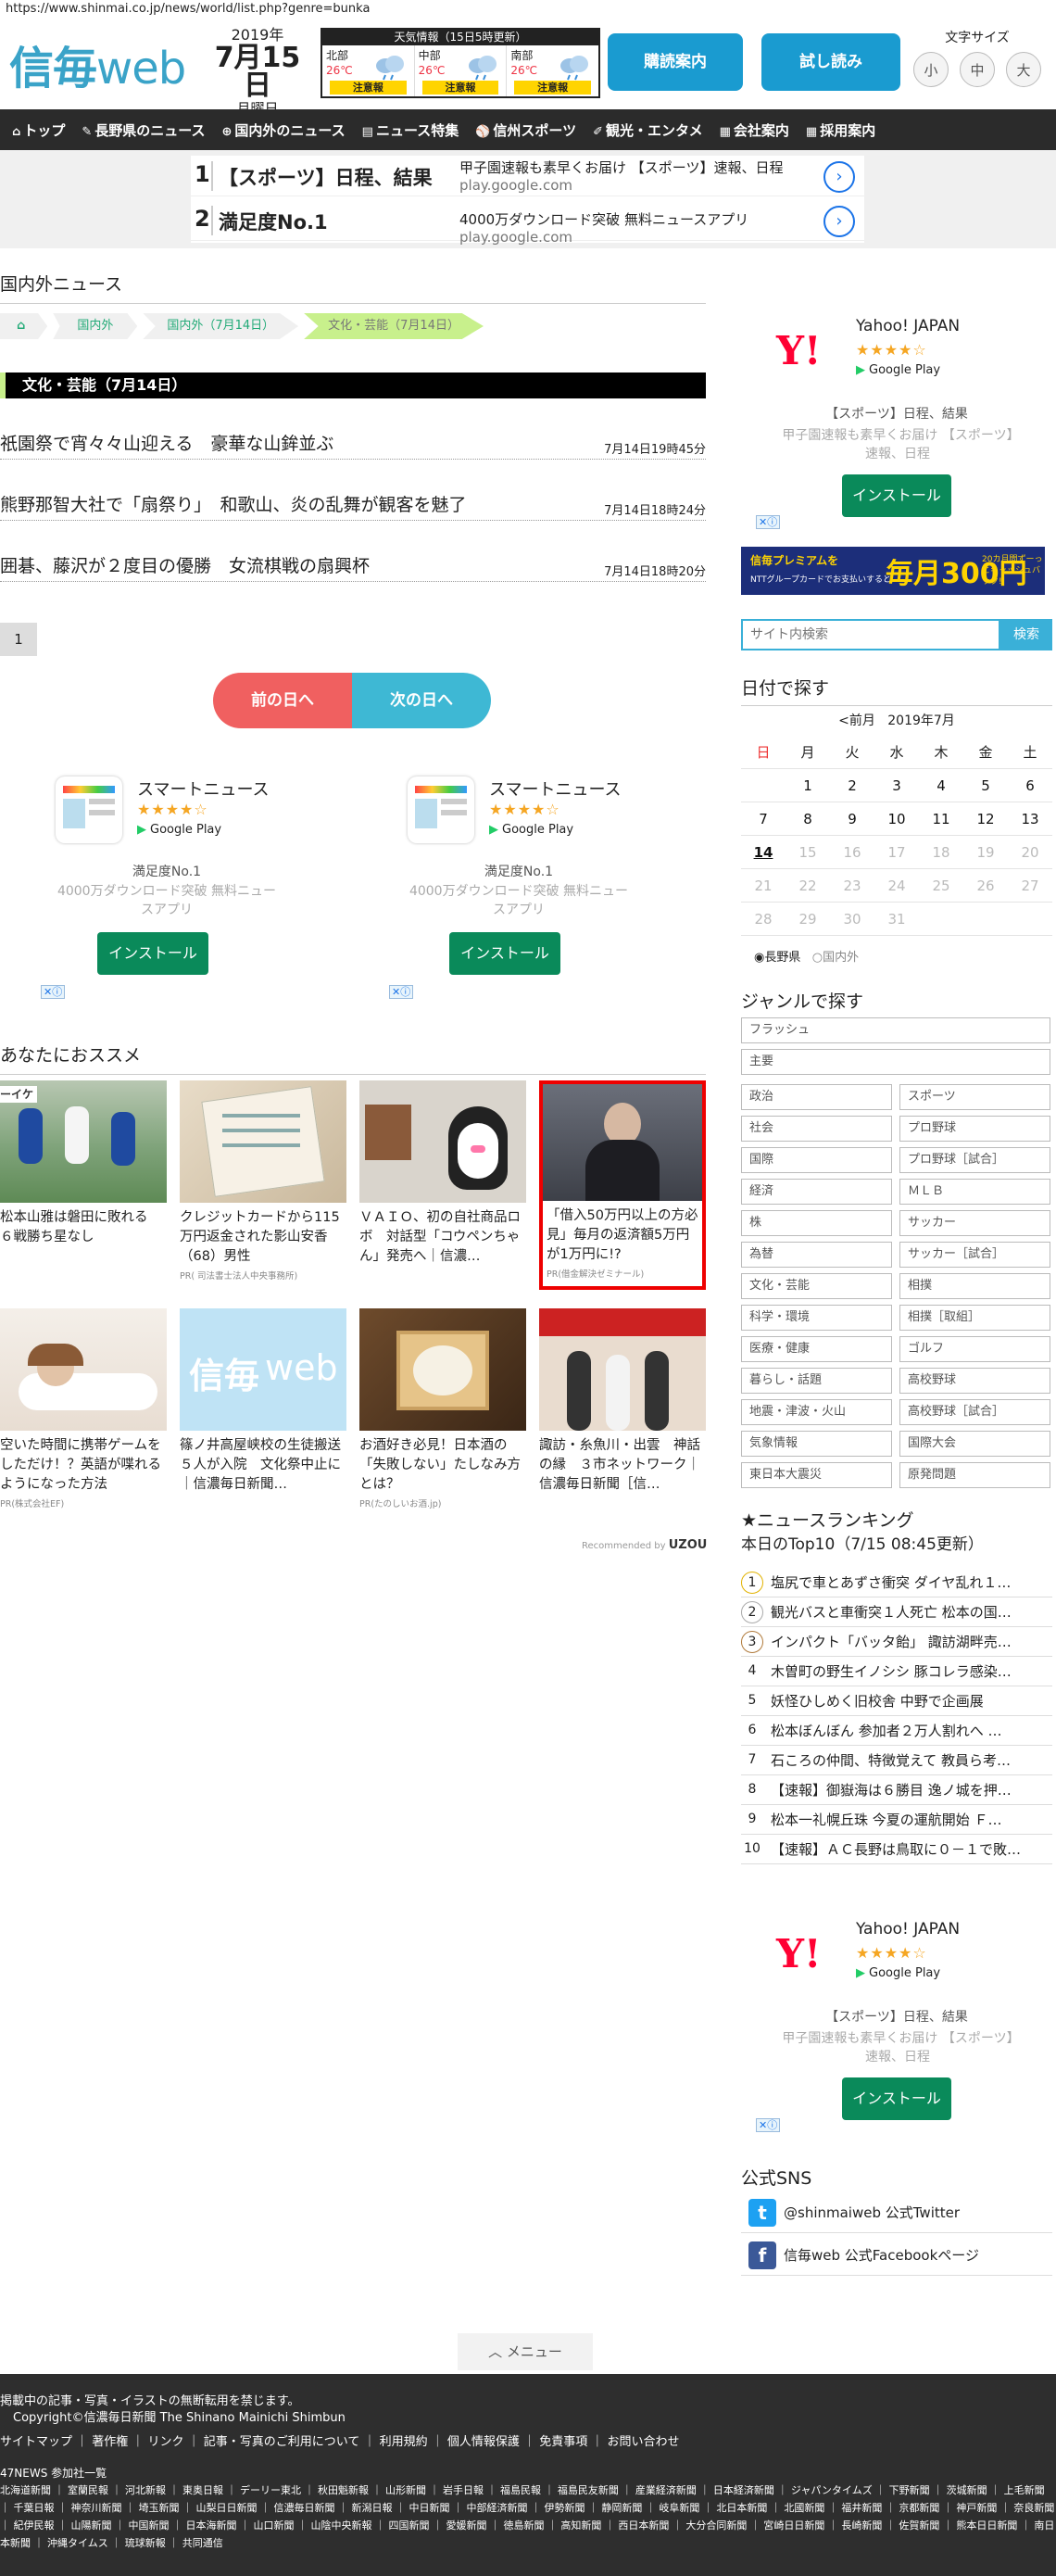 This screenshot has width=1056, height=2576. I want to click on calendar-day: 4, so click(941, 785).